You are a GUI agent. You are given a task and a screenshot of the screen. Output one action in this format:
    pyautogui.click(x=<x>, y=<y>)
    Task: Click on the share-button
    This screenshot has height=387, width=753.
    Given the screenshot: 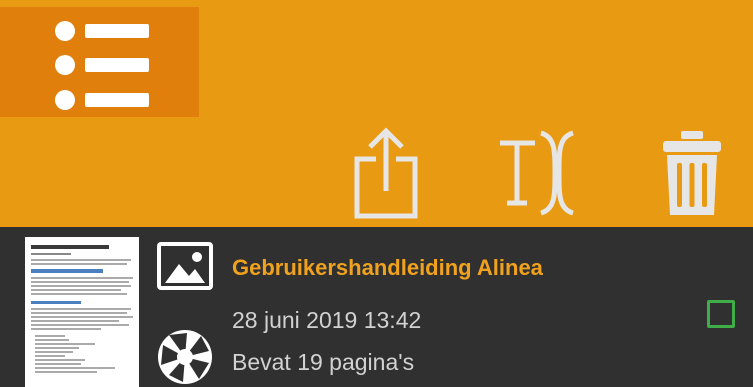 What is the action you would take?
    pyautogui.click(x=386, y=173)
    